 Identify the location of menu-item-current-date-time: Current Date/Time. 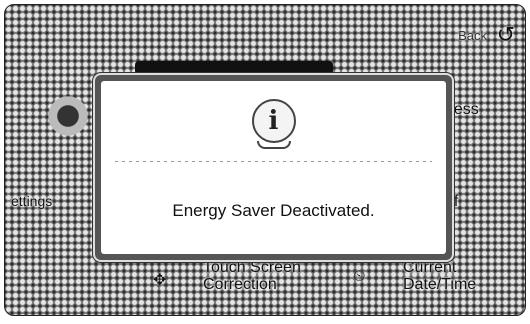
(439, 276).